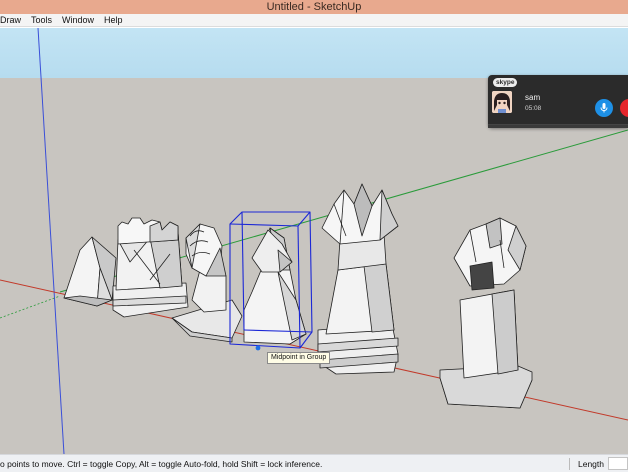 The width and height of the screenshot is (628, 472). What do you see at coordinates (78, 20) in the screenshot?
I see `menu-window: Window` at bounding box center [78, 20].